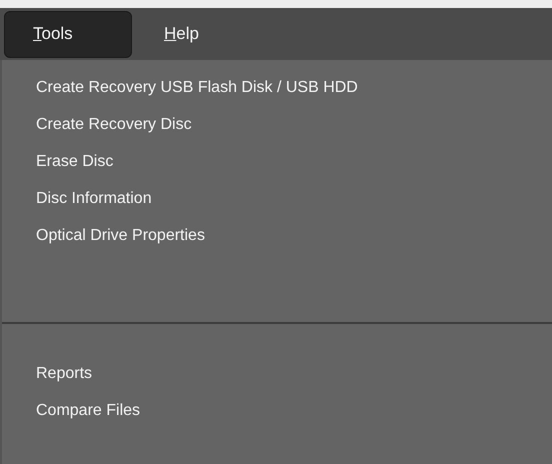 This screenshot has height=464, width=552. I want to click on menu-tab: Help, so click(200, 34).